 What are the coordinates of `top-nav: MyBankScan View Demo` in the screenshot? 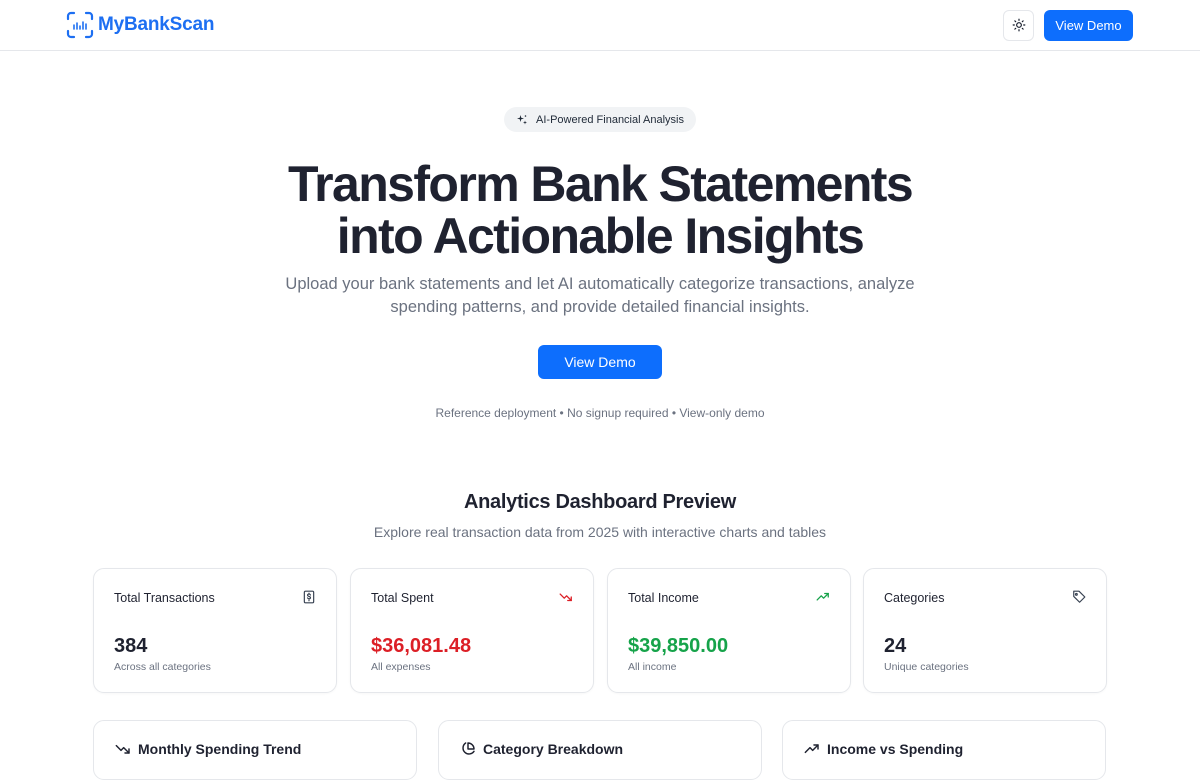 It's located at (600, 25).